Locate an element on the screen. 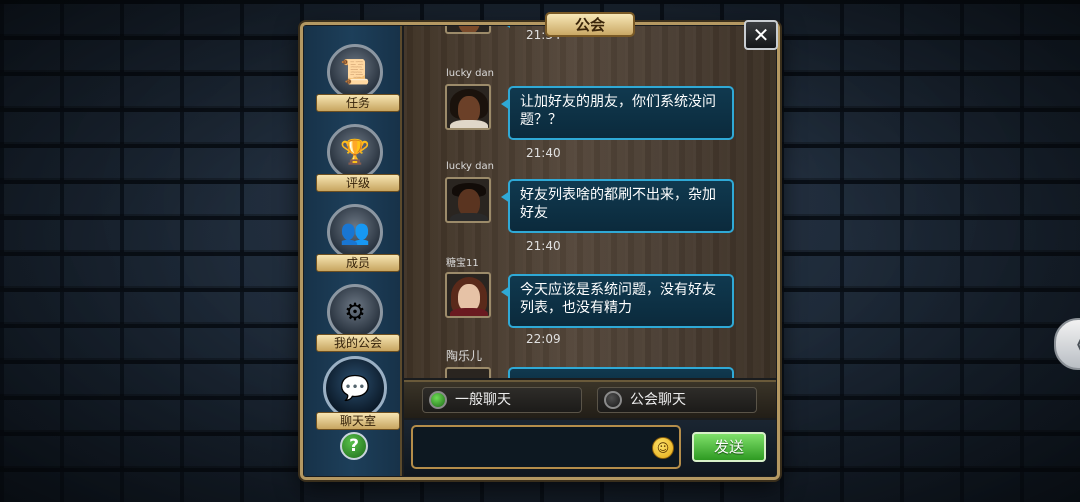 The height and width of the screenshot is (502, 1080). guild-gear-icon: ⚙ is located at coordinates (355, 312).